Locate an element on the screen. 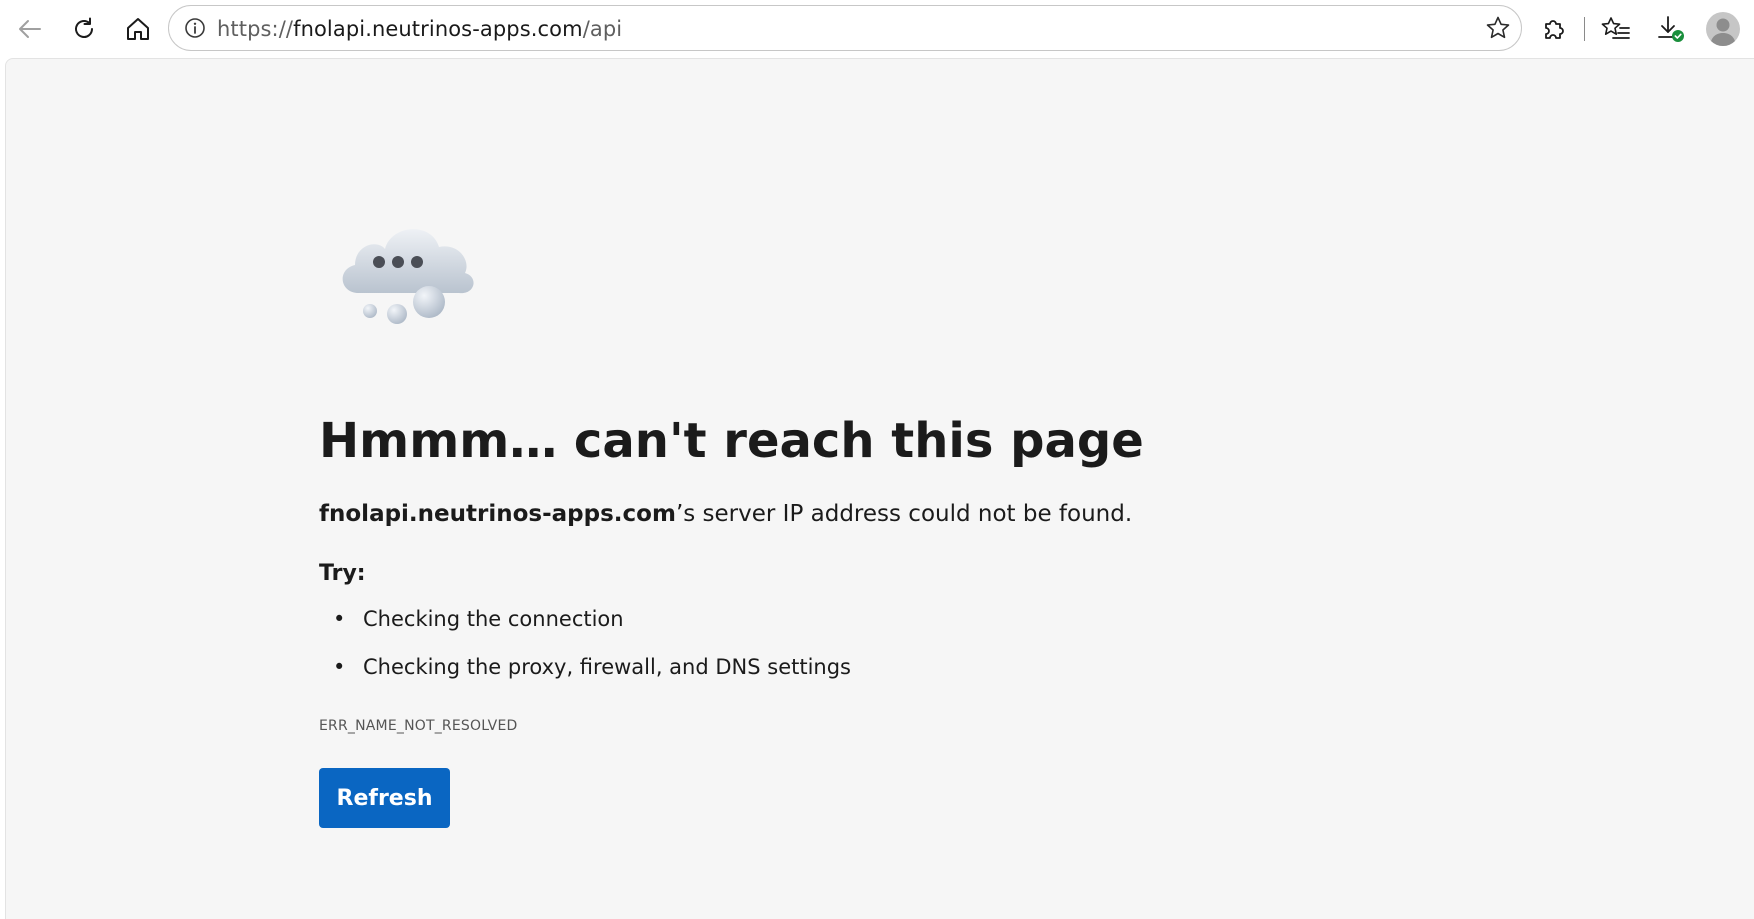  back-arrow-icon is located at coordinates (30, 29).